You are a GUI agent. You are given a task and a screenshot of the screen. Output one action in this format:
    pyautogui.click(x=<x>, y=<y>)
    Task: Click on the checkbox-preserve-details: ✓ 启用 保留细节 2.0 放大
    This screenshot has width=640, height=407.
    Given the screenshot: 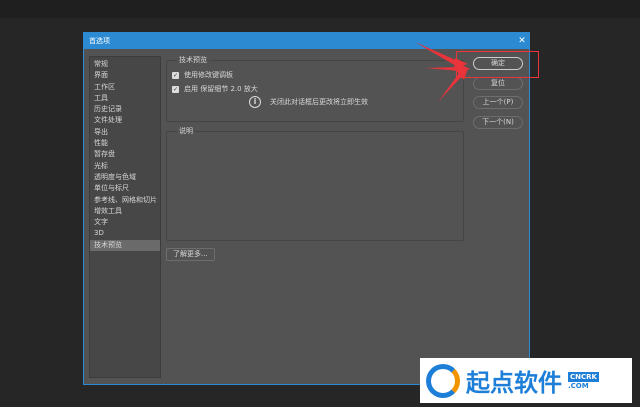 What is the action you would take?
    pyautogui.click(x=215, y=89)
    